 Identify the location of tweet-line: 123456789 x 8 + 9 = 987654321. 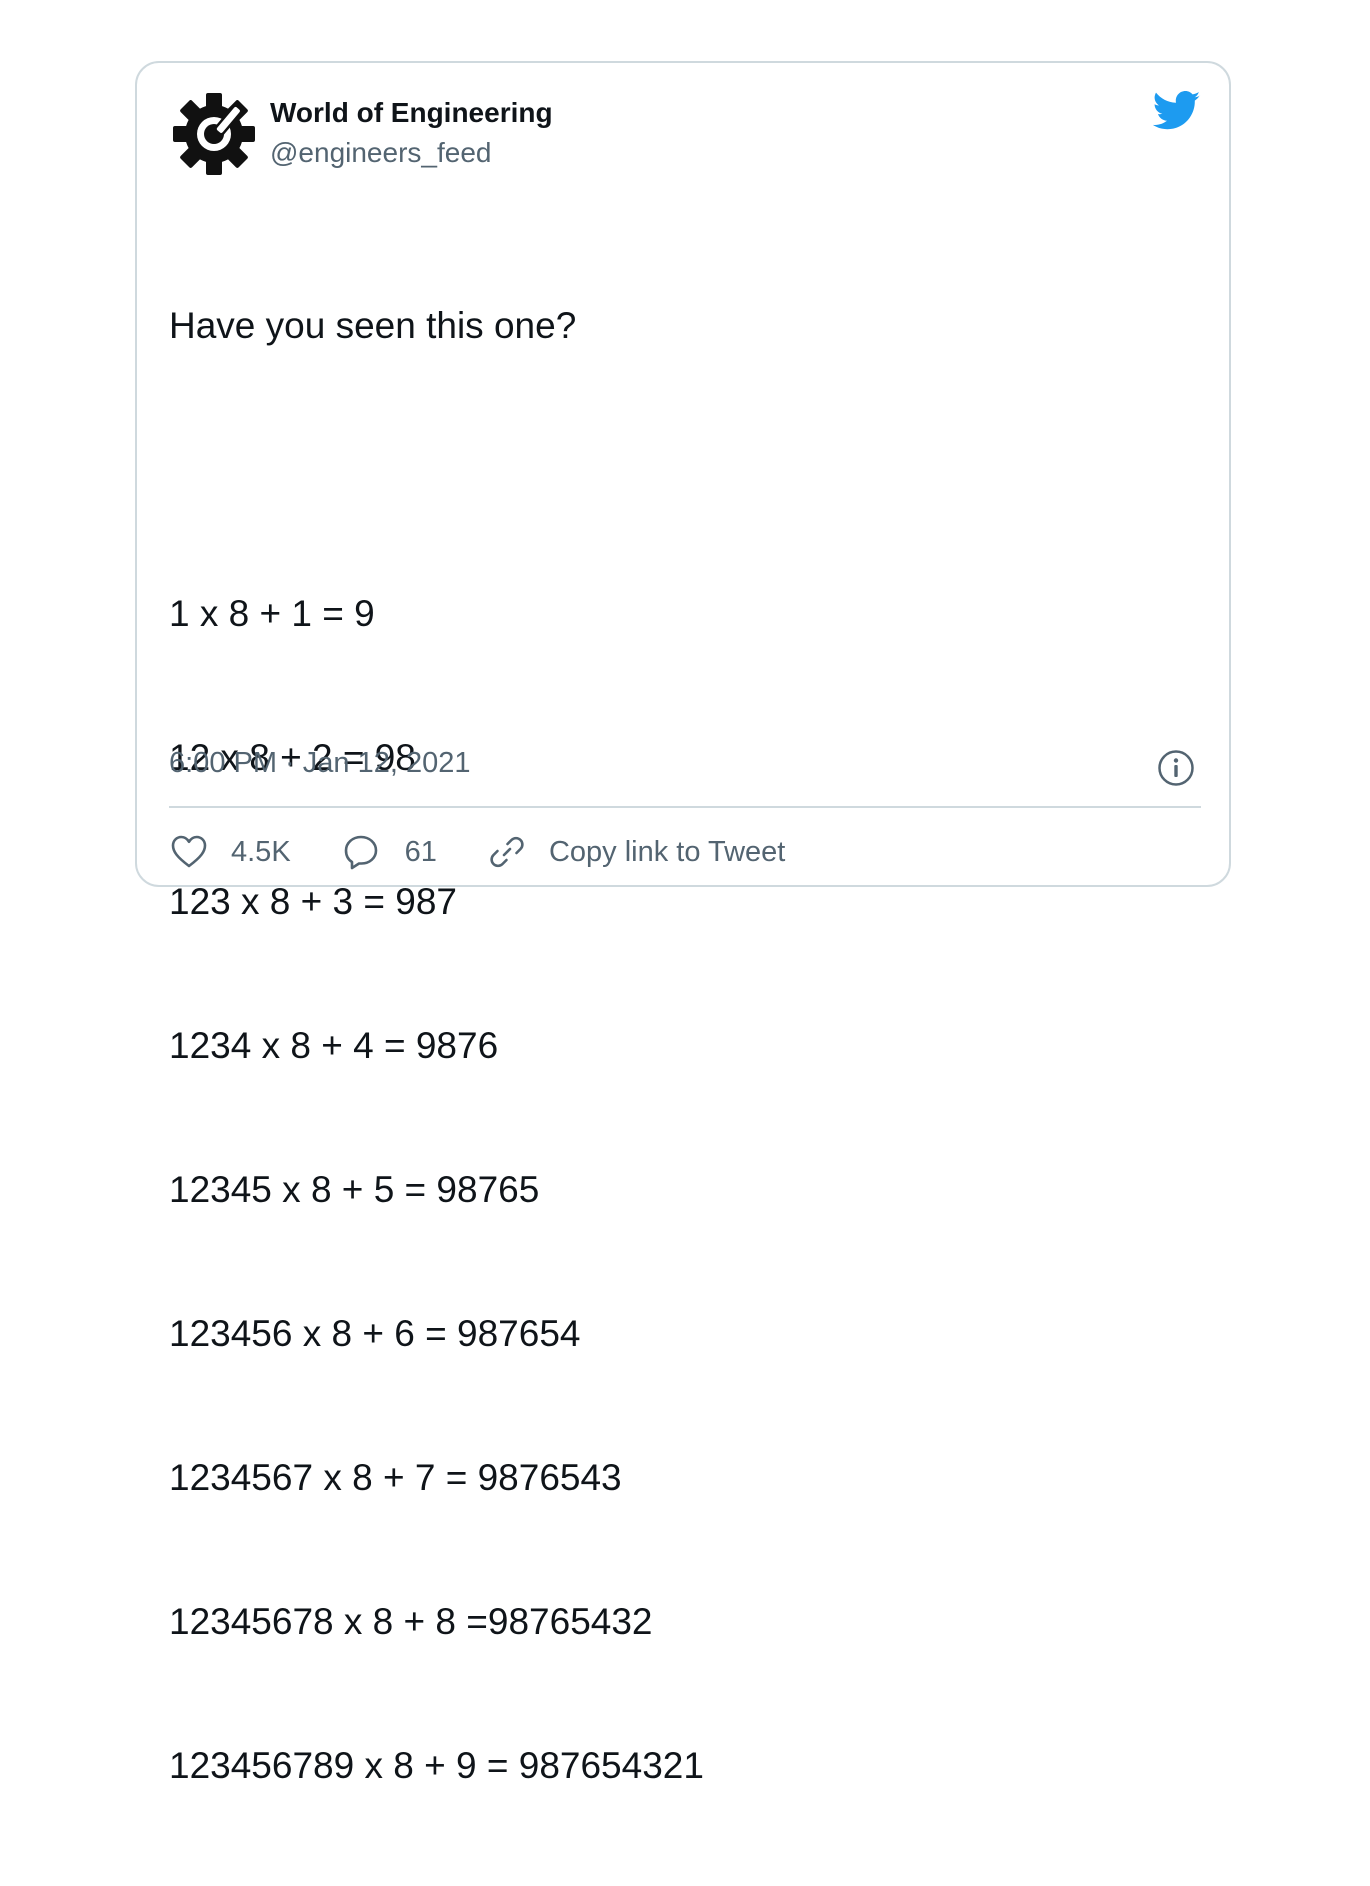
(436, 1765).